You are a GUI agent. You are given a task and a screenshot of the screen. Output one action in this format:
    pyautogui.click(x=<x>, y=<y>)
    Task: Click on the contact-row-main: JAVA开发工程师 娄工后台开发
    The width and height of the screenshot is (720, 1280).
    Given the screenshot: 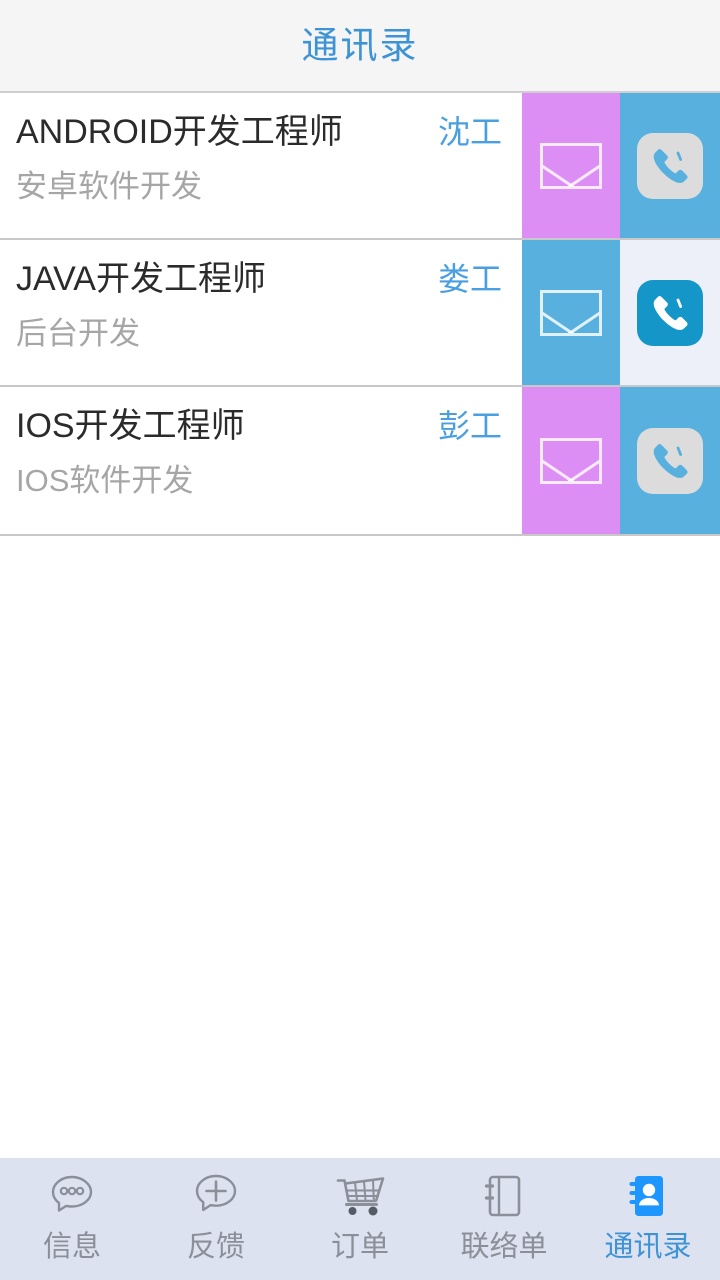 What is the action you would take?
    pyautogui.click(x=261, y=312)
    